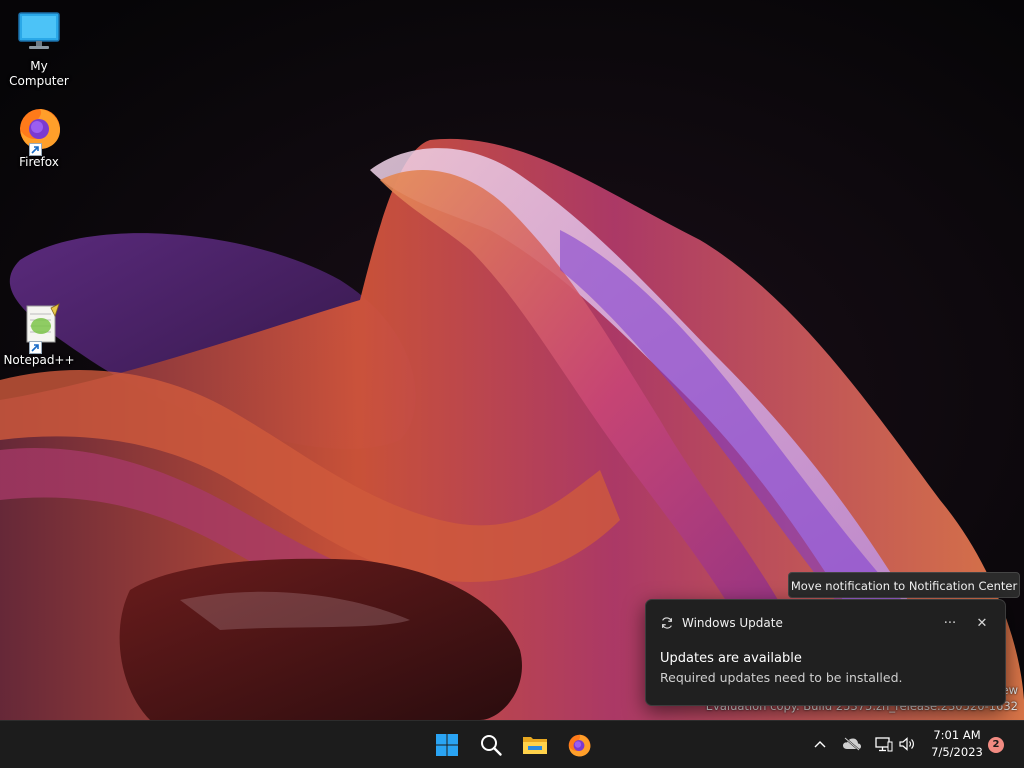  I want to click on chevron-up-icon, so click(820, 744).